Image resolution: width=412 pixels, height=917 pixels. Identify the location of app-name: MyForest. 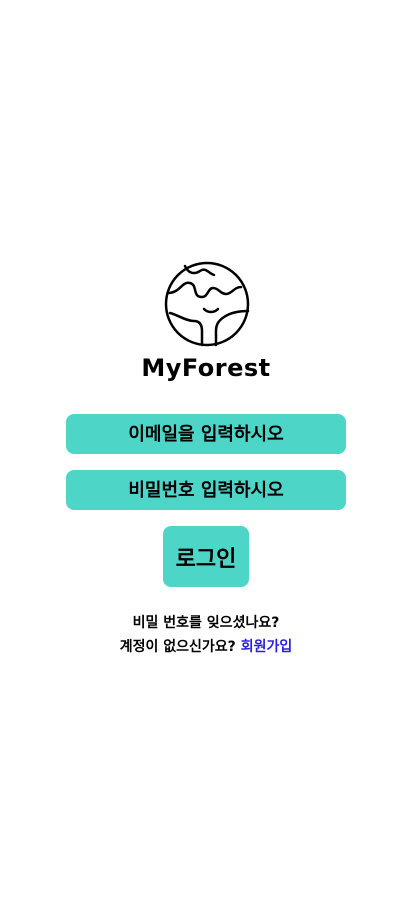
(206, 368).